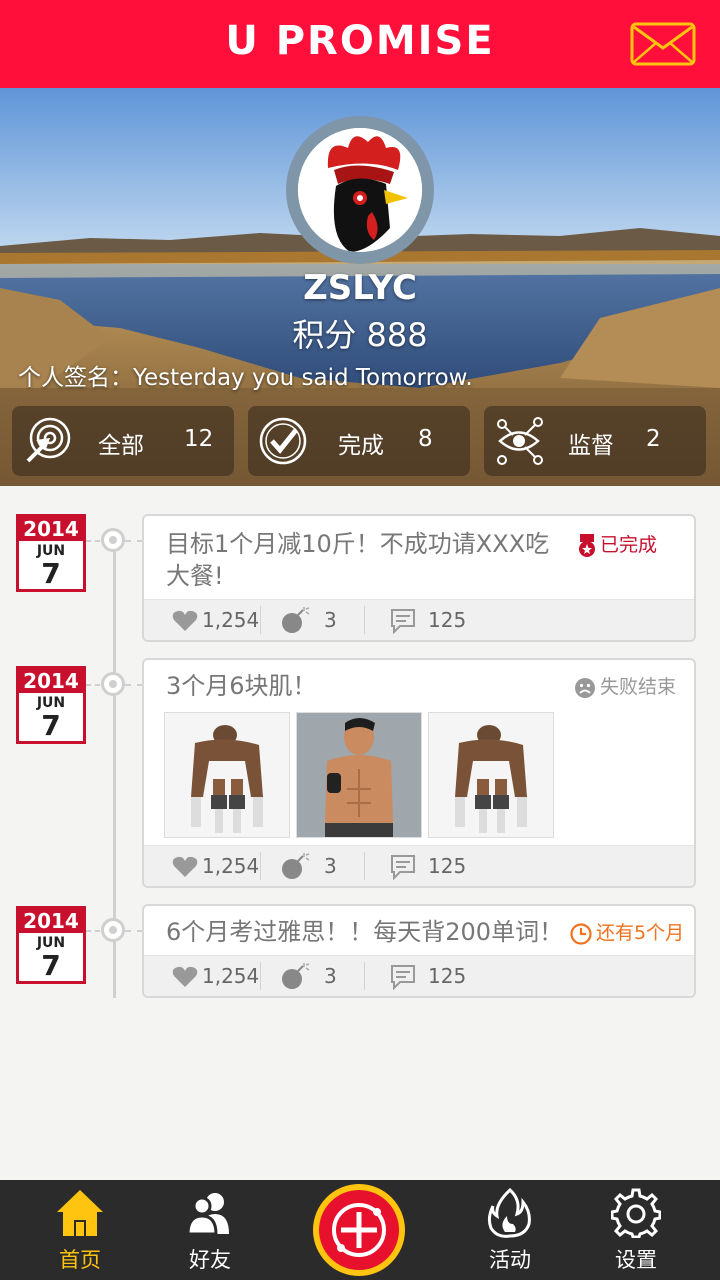 The height and width of the screenshot is (1280, 720). I want to click on add-promise-ring, so click(359, 1230).